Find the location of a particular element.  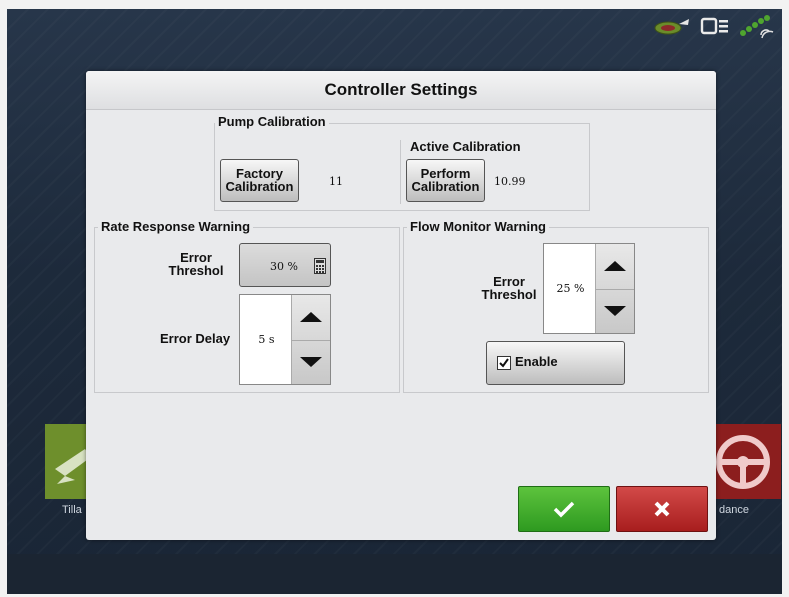

rate-error-delay-arrows is located at coordinates (310, 339).